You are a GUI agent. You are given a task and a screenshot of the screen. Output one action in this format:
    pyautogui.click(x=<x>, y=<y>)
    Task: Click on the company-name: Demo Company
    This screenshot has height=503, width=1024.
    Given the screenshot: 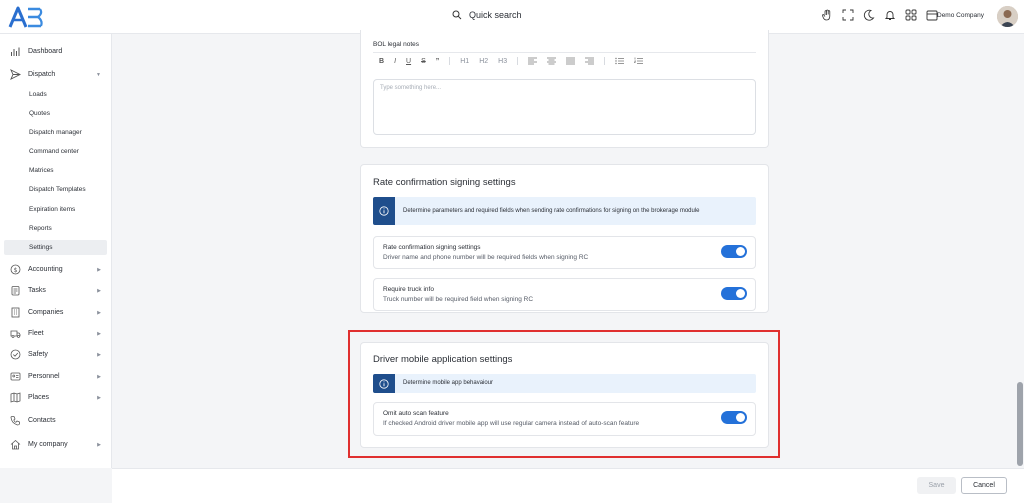 What is the action you would take?
    pyautogui.click(x=960, y=15)
    